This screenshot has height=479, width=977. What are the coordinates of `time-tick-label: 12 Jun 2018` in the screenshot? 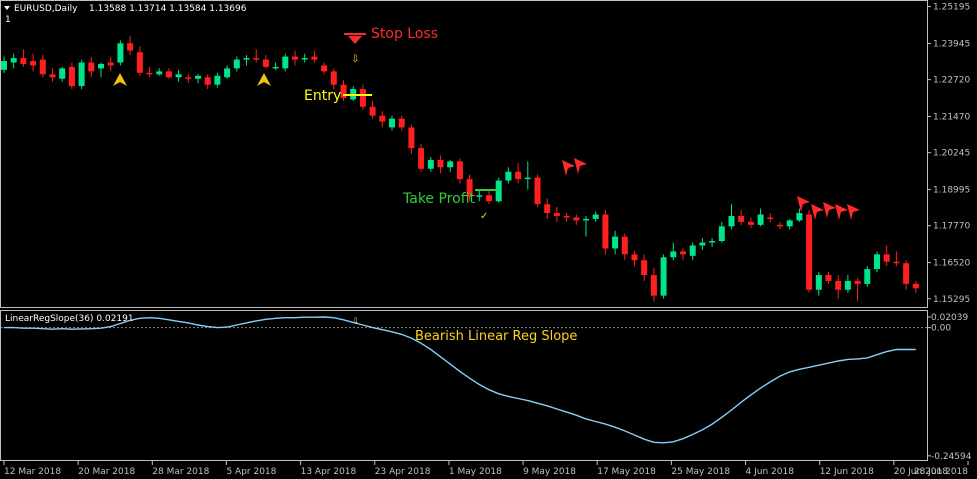 It's located at (847, 472).